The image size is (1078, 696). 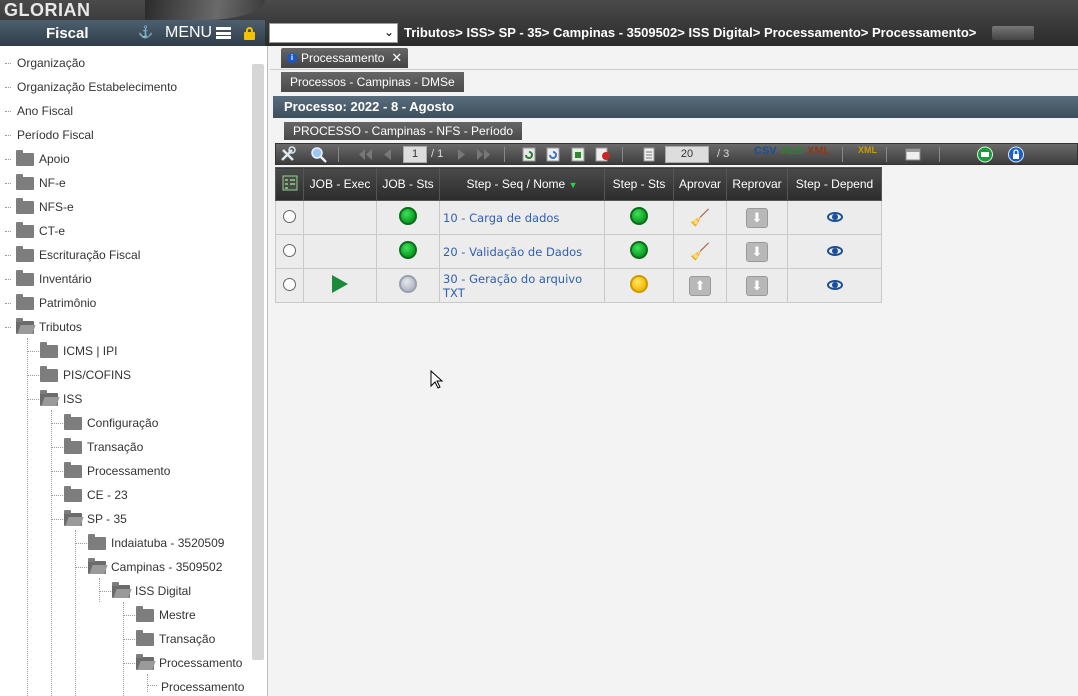 I want to click on rows-total: / 3, so click(x=723, y=154).